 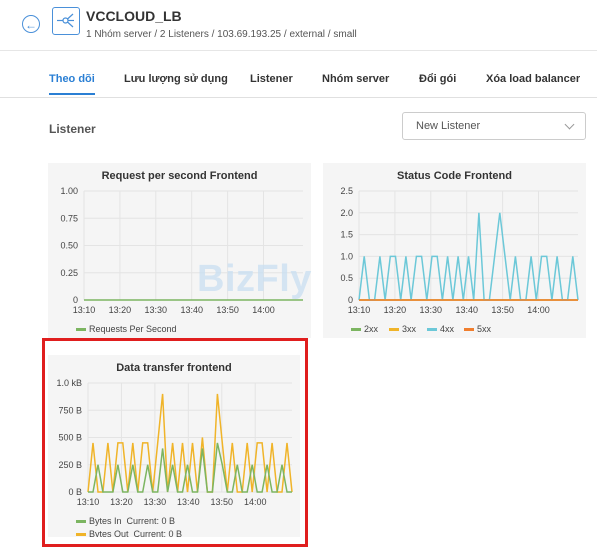 What do you see at coordinates (468, 256) in the screenshot?
I see `4xx-series-line` at bounding box center [468, 256].